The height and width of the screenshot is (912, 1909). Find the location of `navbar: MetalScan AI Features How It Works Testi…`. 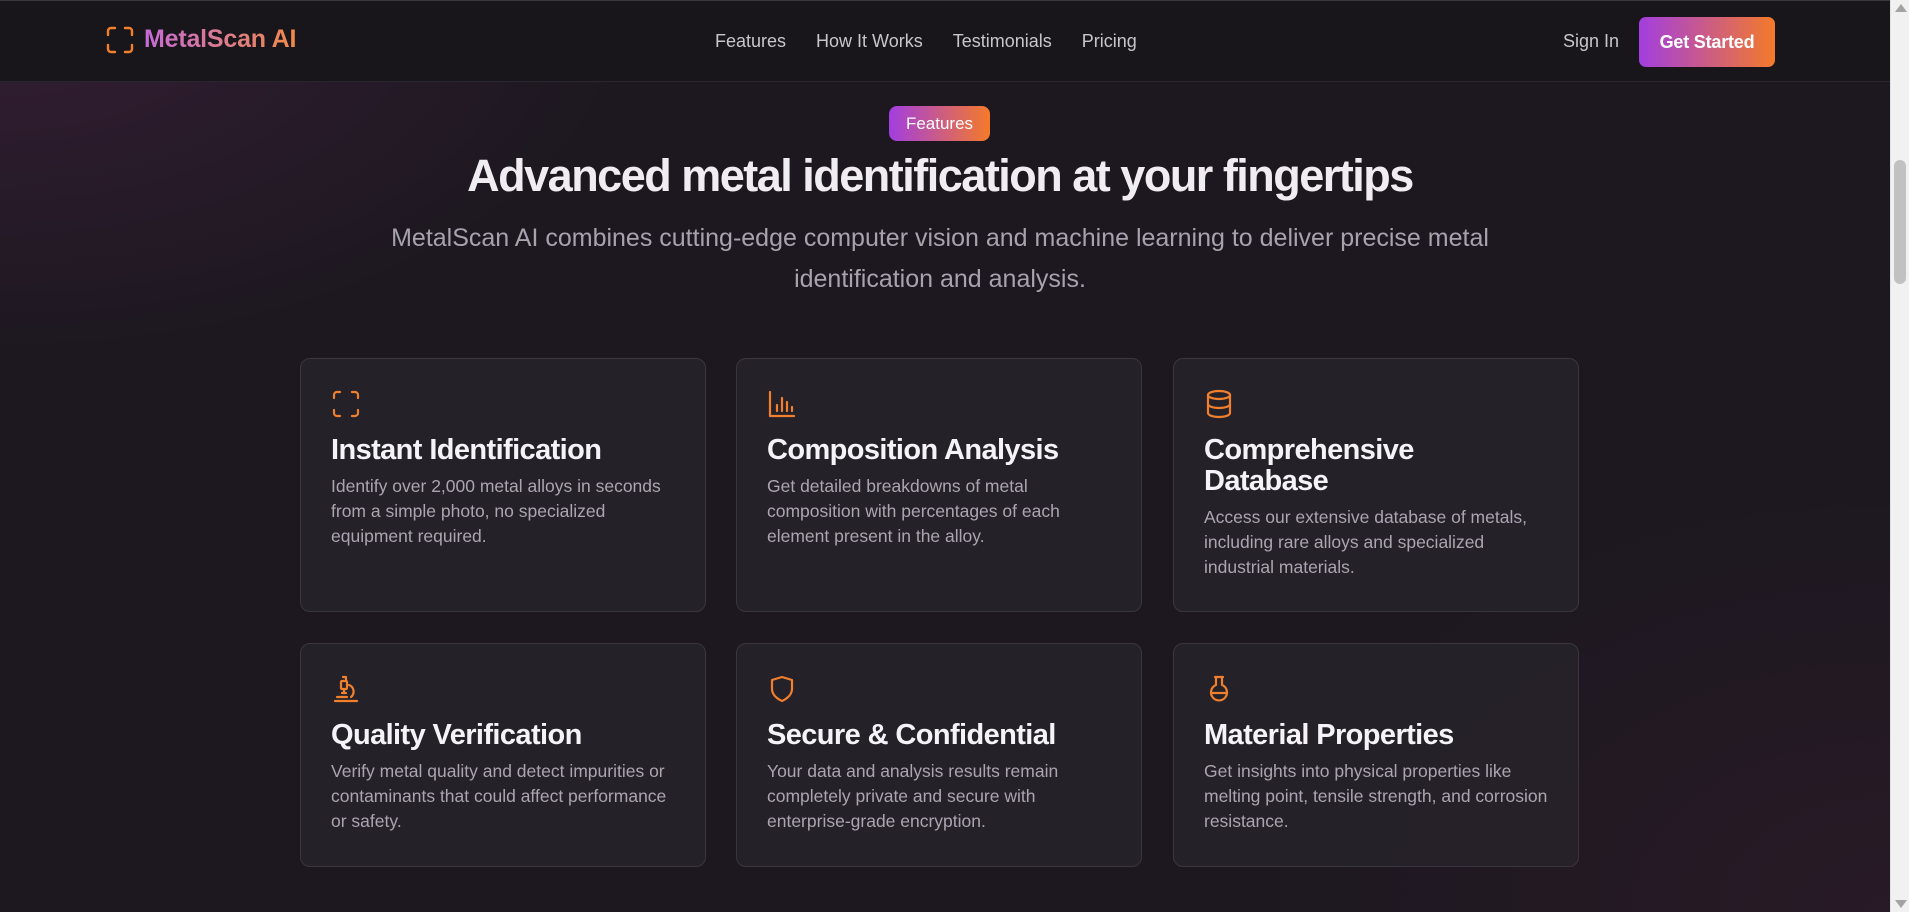

navbar: MetalScan AI Features How It Works Testi… is located at coordinates (945, 41).